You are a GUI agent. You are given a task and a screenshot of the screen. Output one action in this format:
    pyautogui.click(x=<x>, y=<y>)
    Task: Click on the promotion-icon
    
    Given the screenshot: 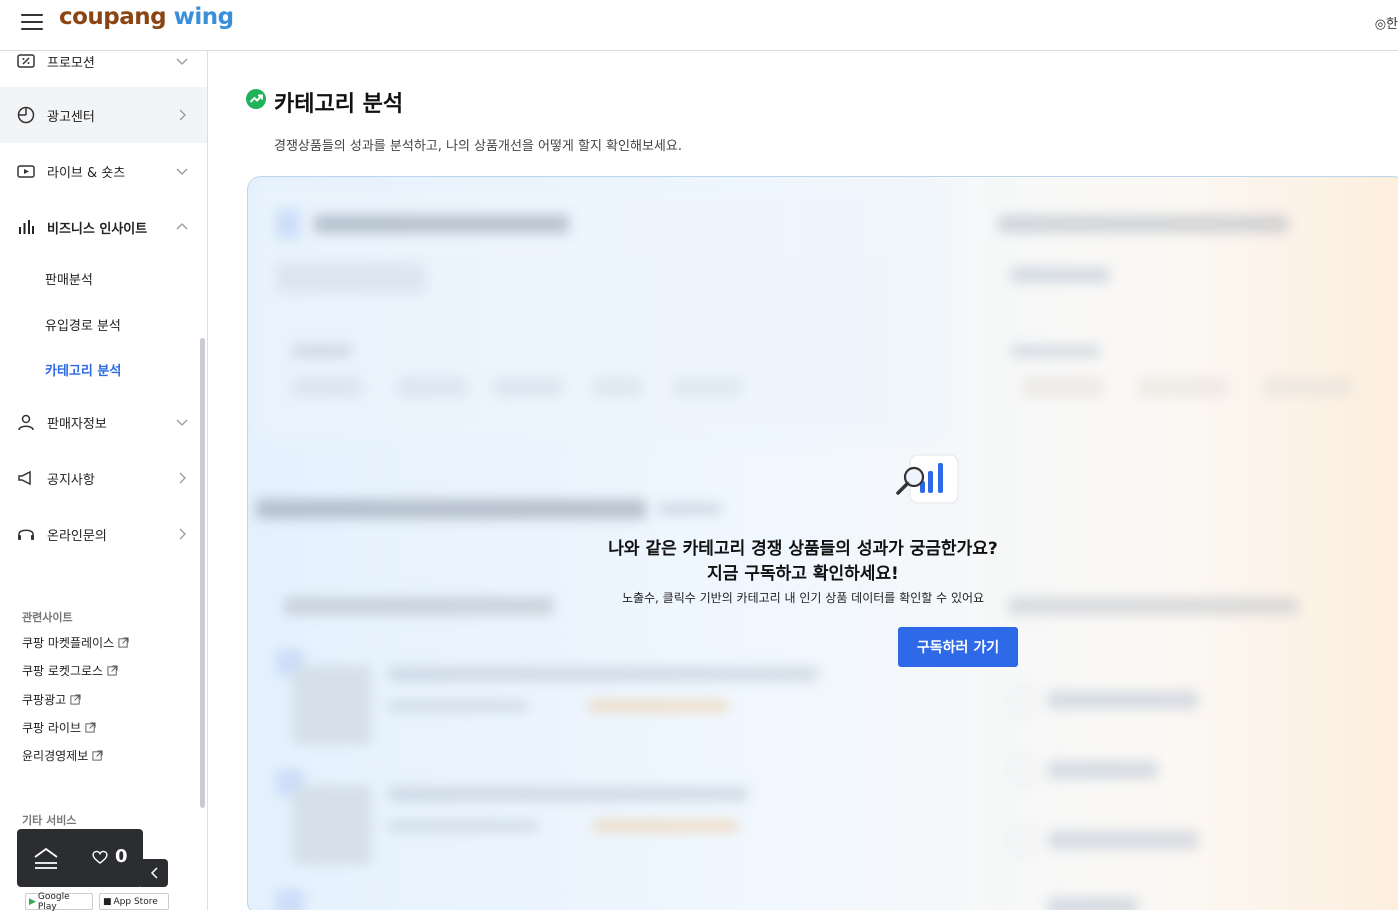 What is the action you would take?
    pyautogui.click(x=26, y=61)
    